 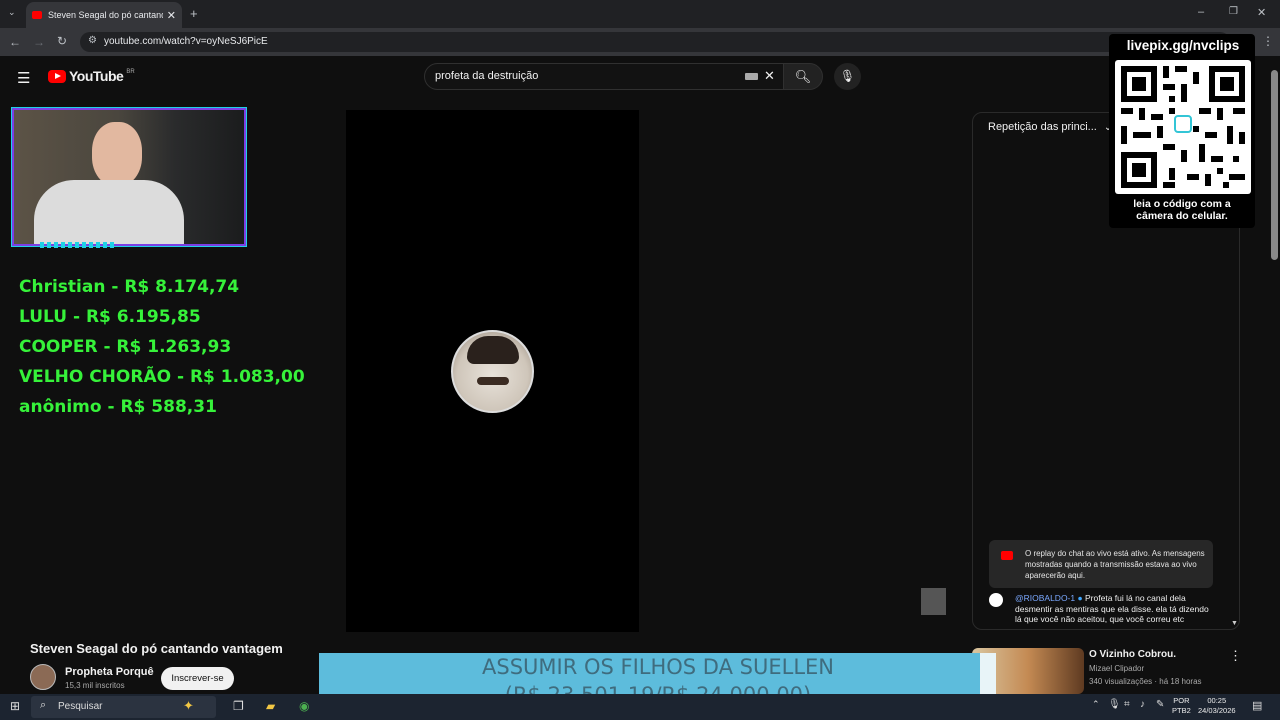 I want to click on recommendation-channel: Mizael Clipador, so click(x=1116, y=668).